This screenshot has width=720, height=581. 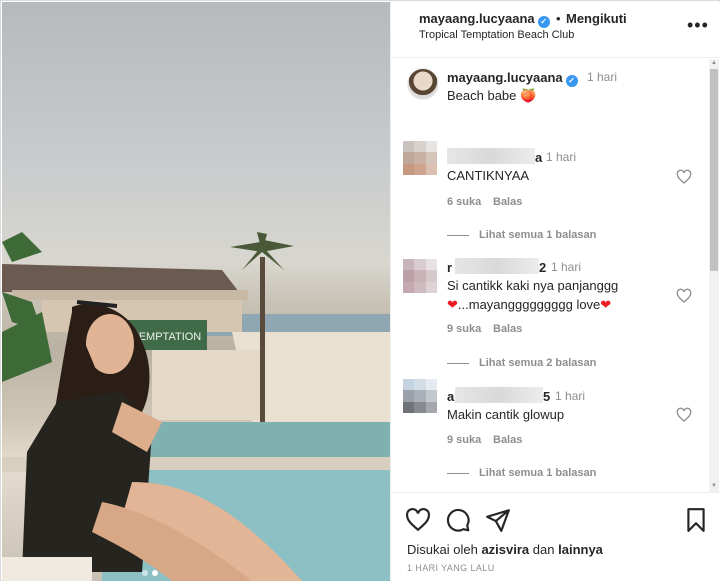 I want to click on post-date: 1 HARI YANG LALU, so click(x=451, y=568).